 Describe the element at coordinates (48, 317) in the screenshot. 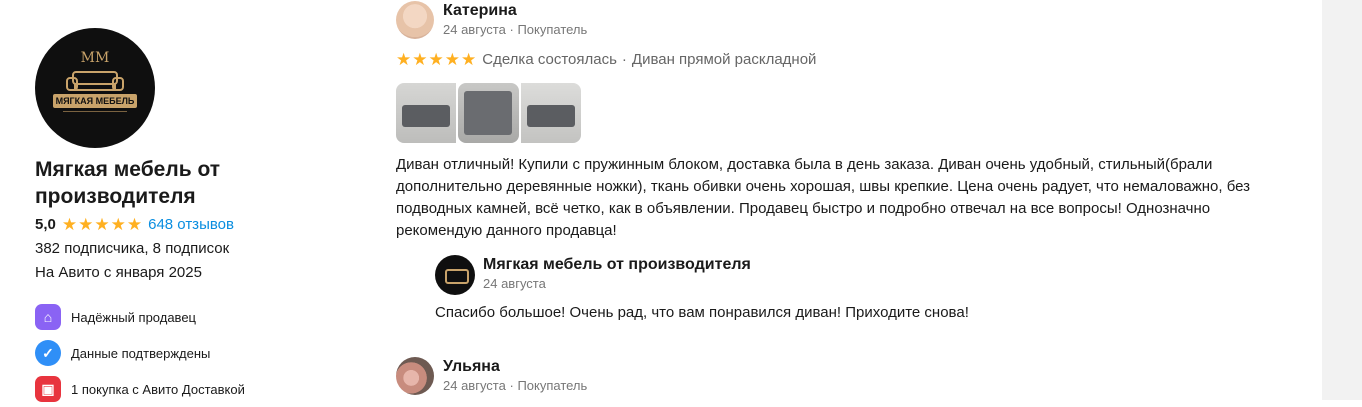

I see `shield-home-icon: ⌂` at that location.